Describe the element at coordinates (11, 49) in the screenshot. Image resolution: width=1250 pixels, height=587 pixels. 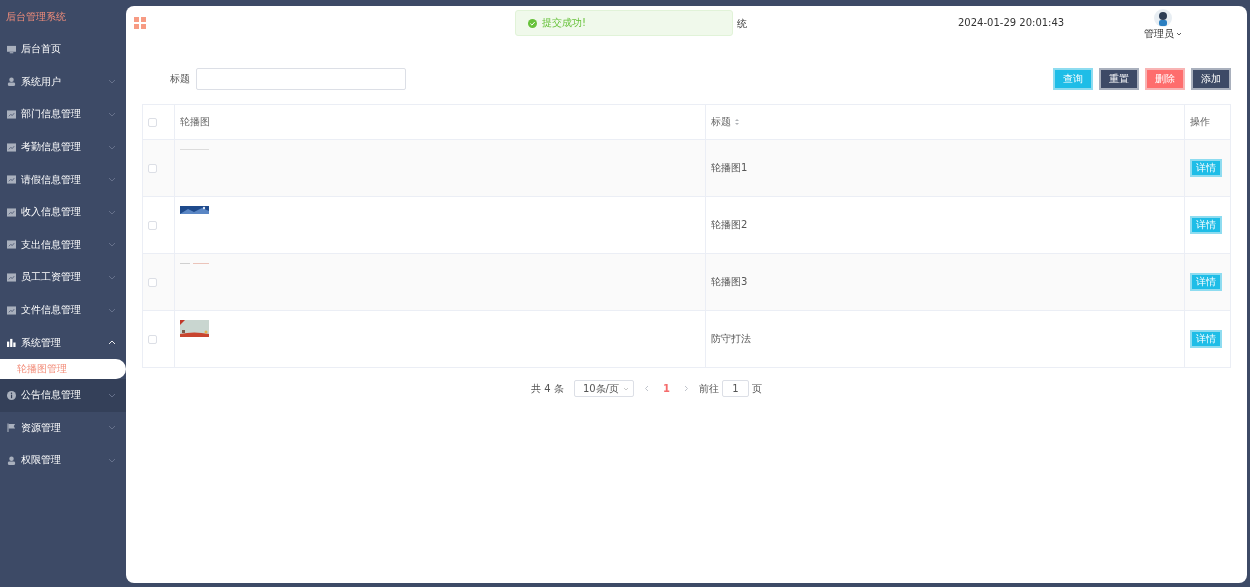
I see `monitor-icon` at that location.